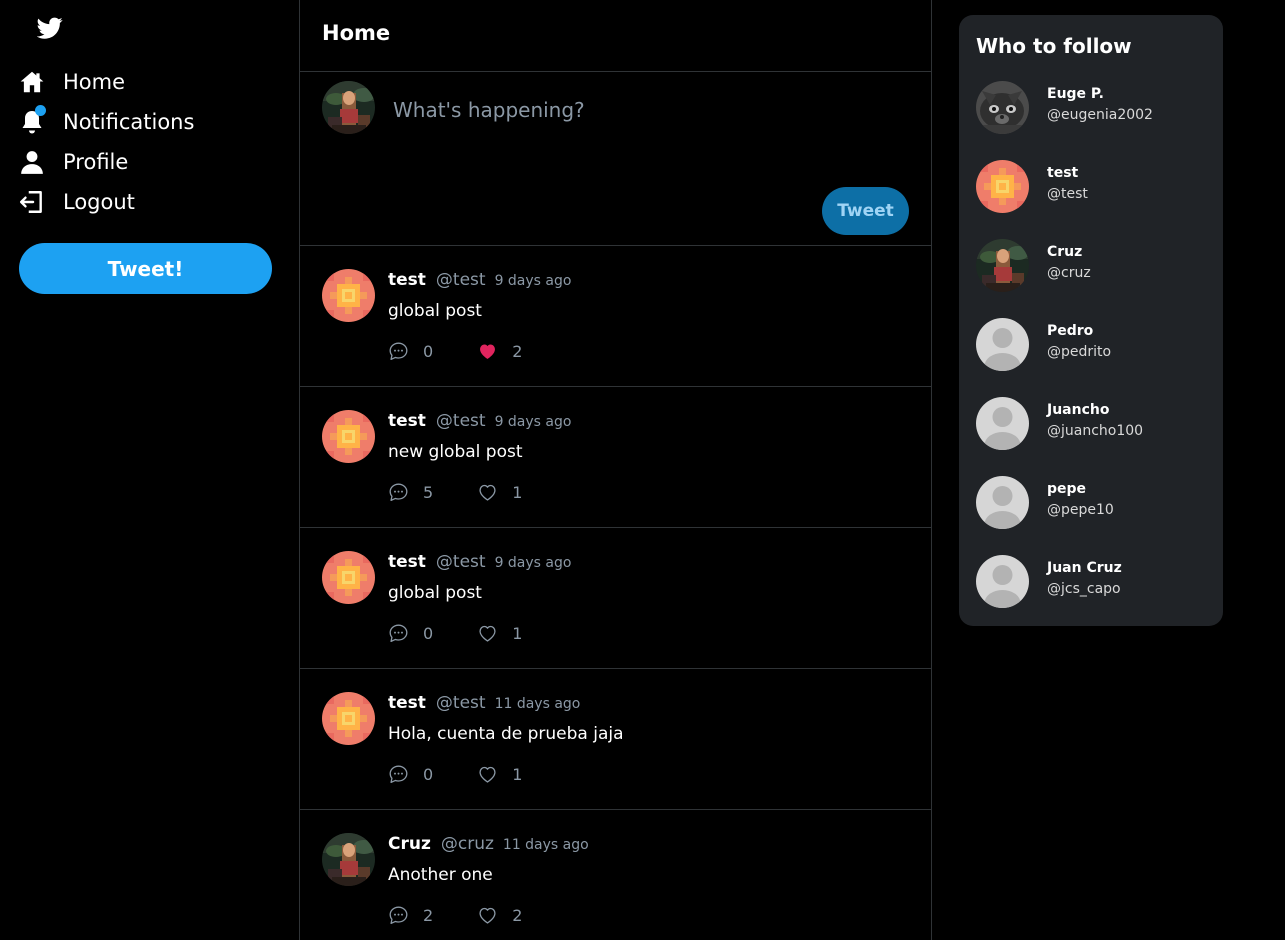 Image resolution: width=1285 pixels, height=940 pixels. I want to click on post-text: global post, so click(435, 311).